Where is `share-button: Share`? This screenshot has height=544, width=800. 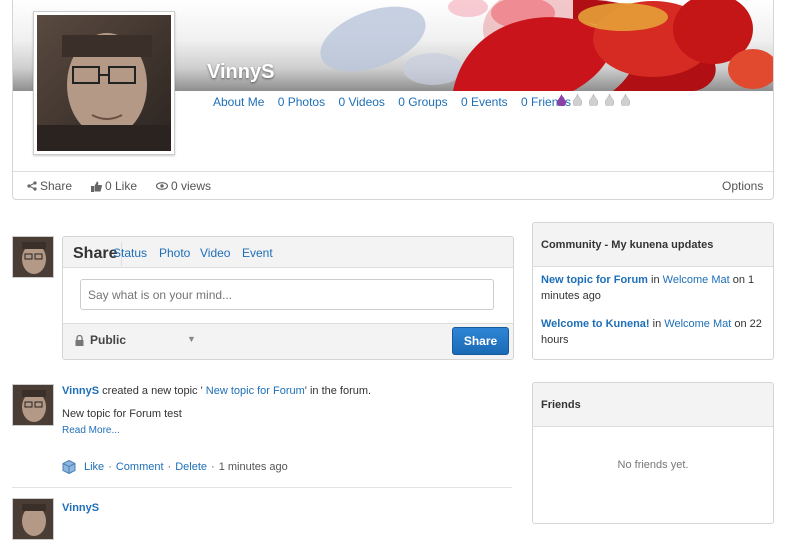 share-button: Share is located at coordinates (480, 341).